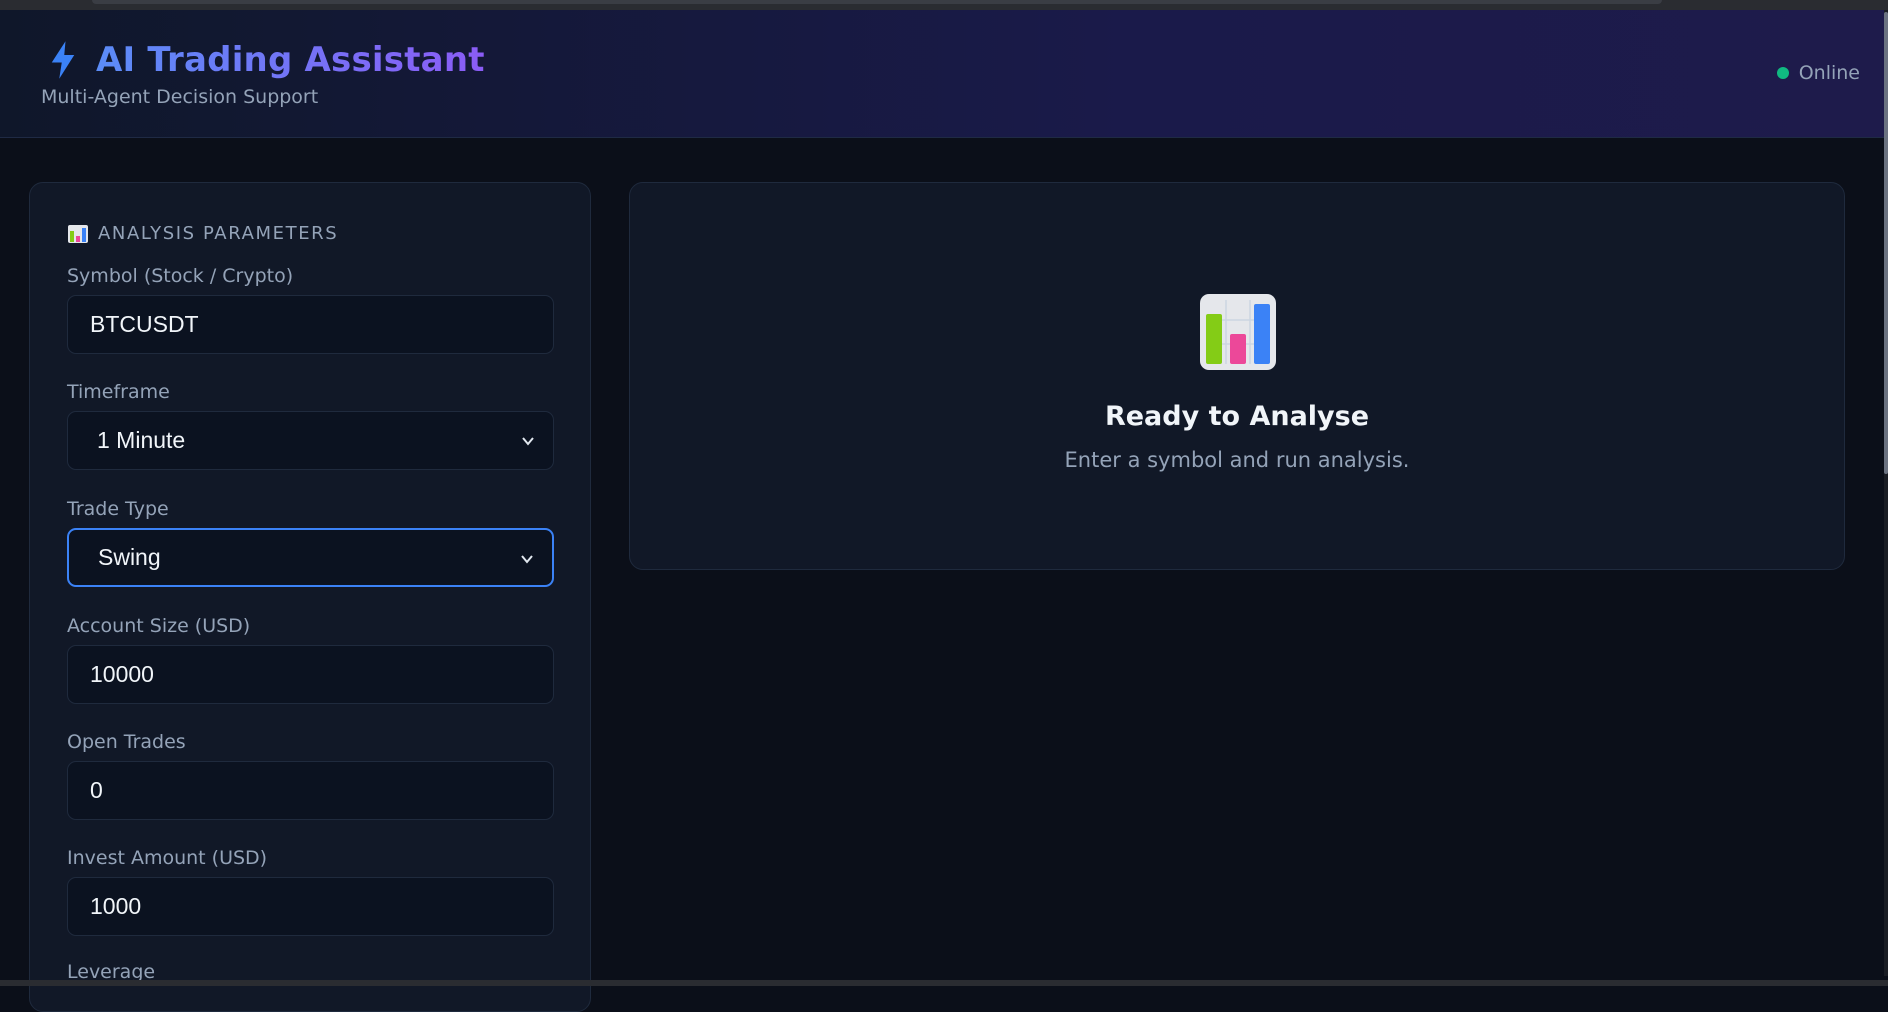  Describe the element at coordinates (129, 557) in the screenshot. I see `trade-type-value: Swing` at that location.